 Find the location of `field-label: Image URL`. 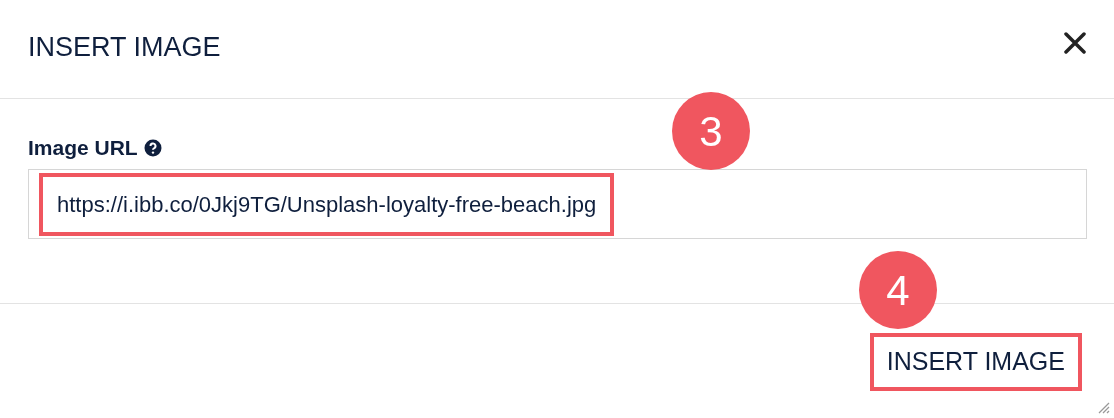

field-label: Image URL is located at coordinates (83, 148).